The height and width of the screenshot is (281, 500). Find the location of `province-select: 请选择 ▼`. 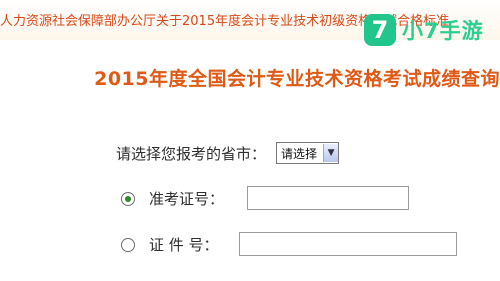

province-select: 请选择 ▼ is located at coordinates (308, 153).